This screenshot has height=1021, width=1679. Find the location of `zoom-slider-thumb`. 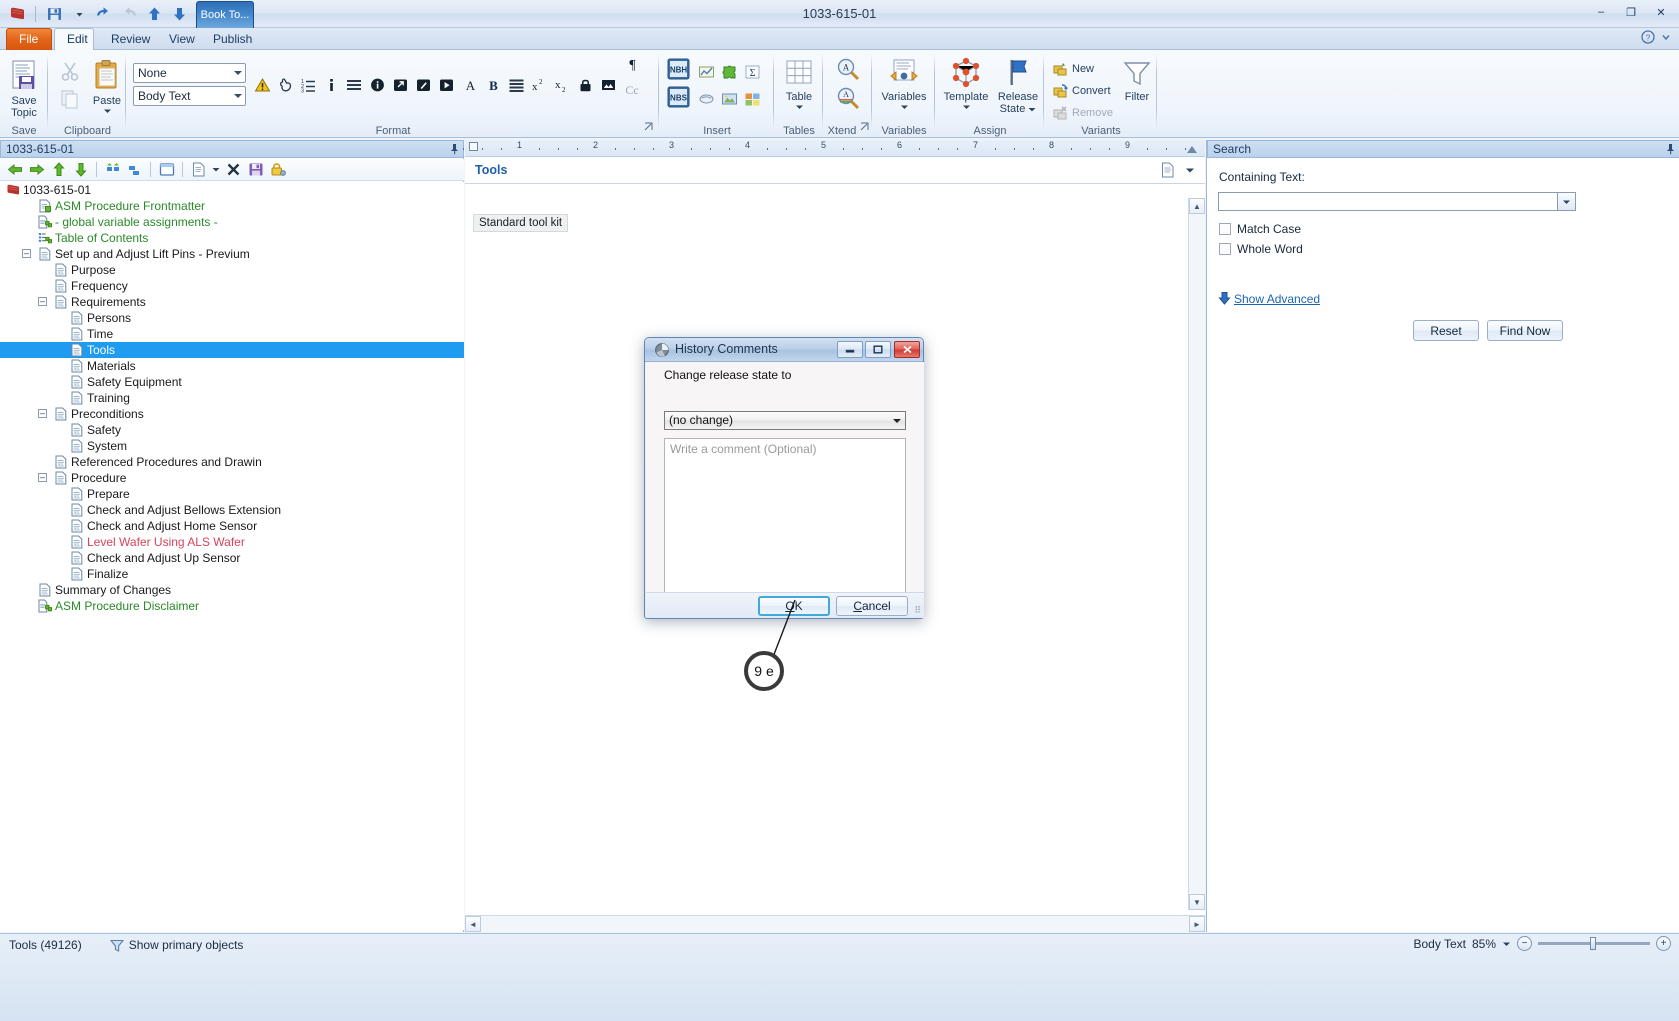

zoom-slider-thumb is located at coordinates (1593, 943).